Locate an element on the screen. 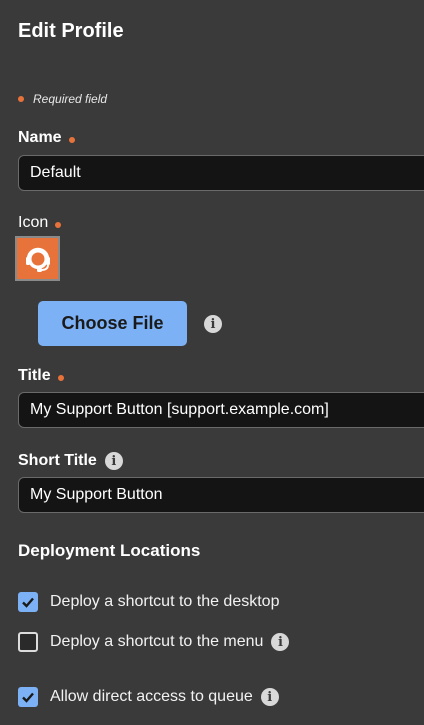 The width and height of the screenshot is (424, 725). deployment-locations-heading: Deployment Locations is located at coordinates (109, 550).